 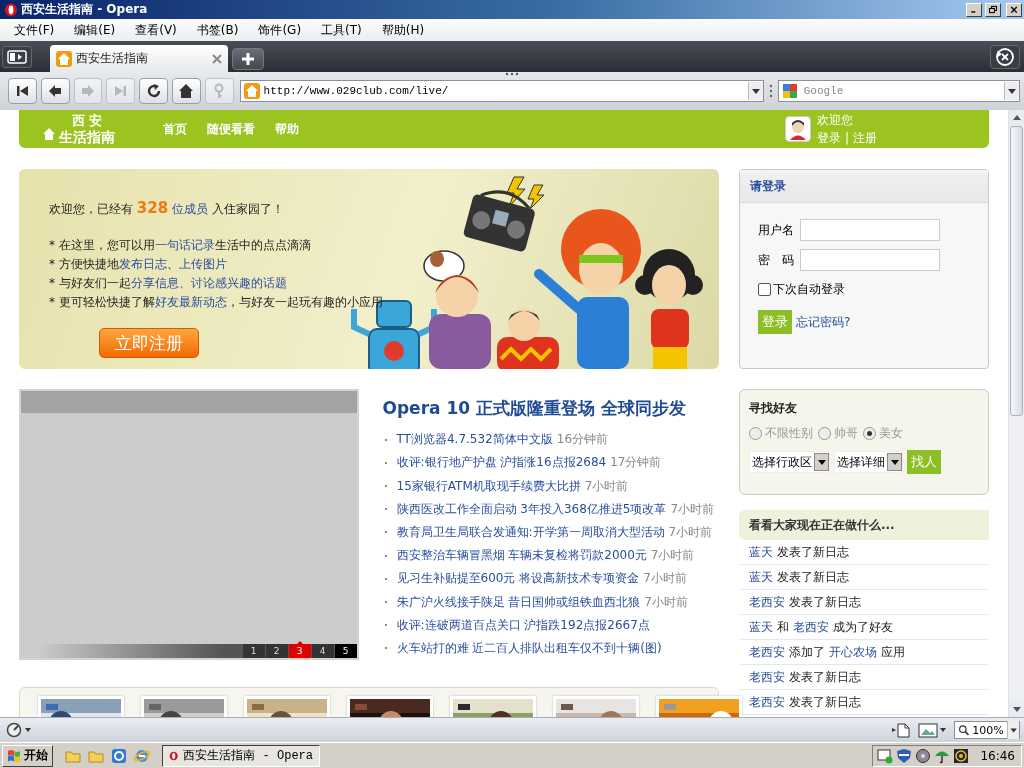 What do you see at coordinates (345, 651) in the screenshot?
I see `page-button: 5` at bounding box center [345, 651].